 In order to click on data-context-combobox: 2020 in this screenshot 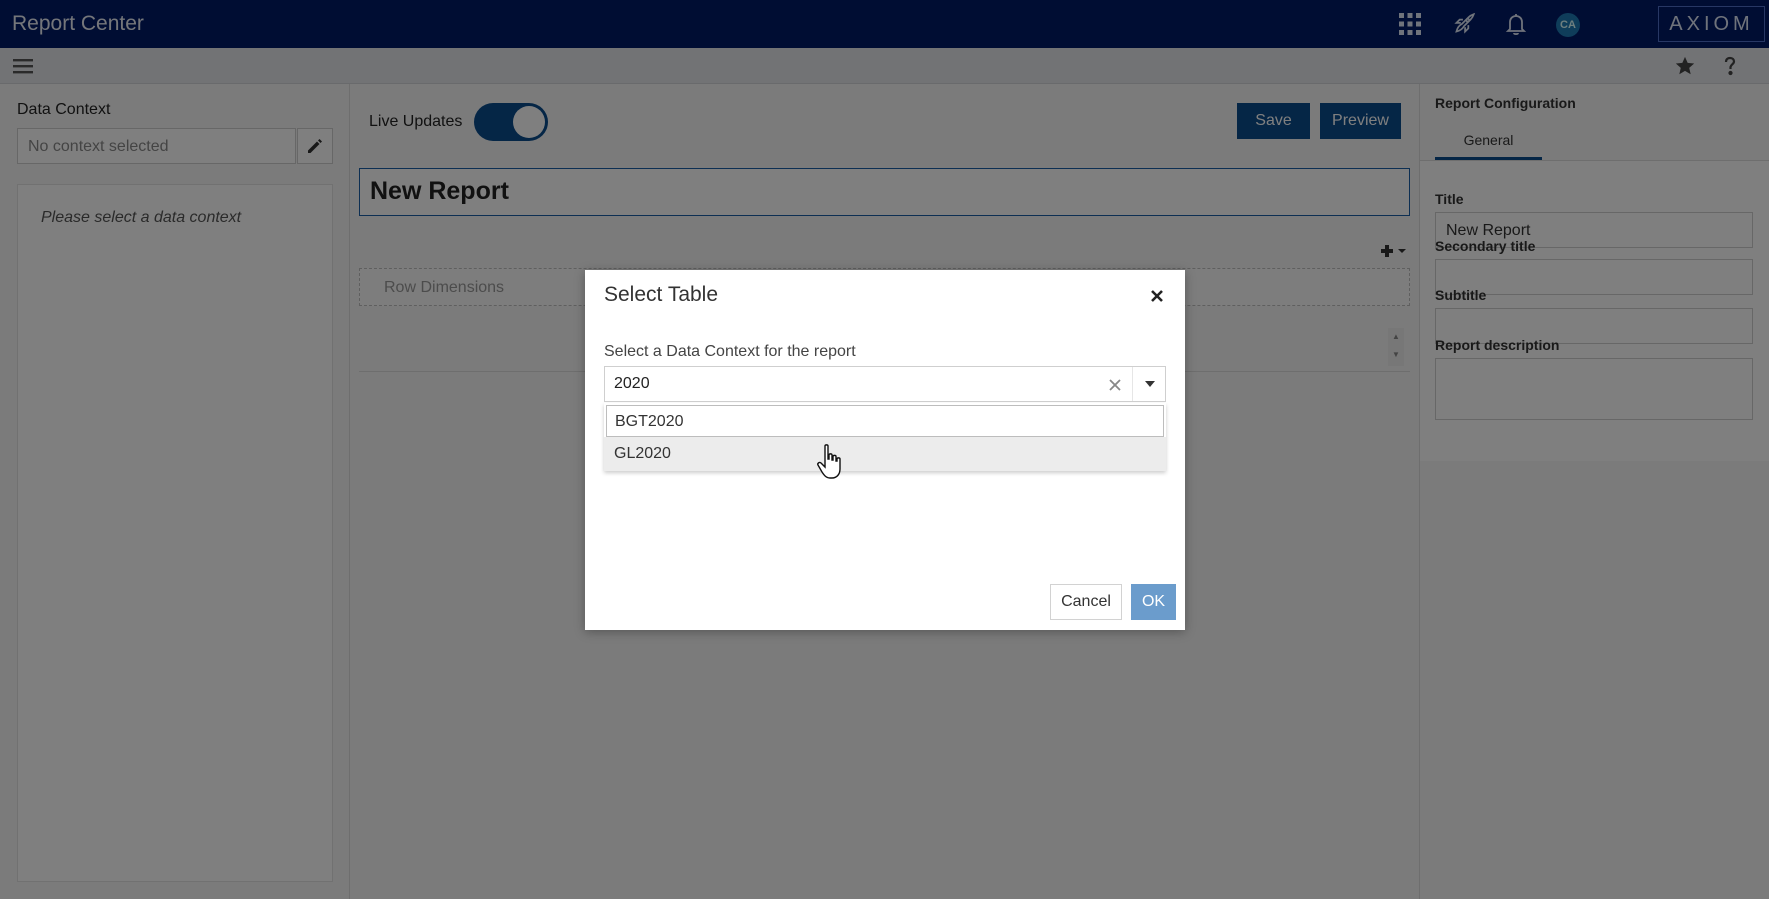, I will do `click(885, 384)`.